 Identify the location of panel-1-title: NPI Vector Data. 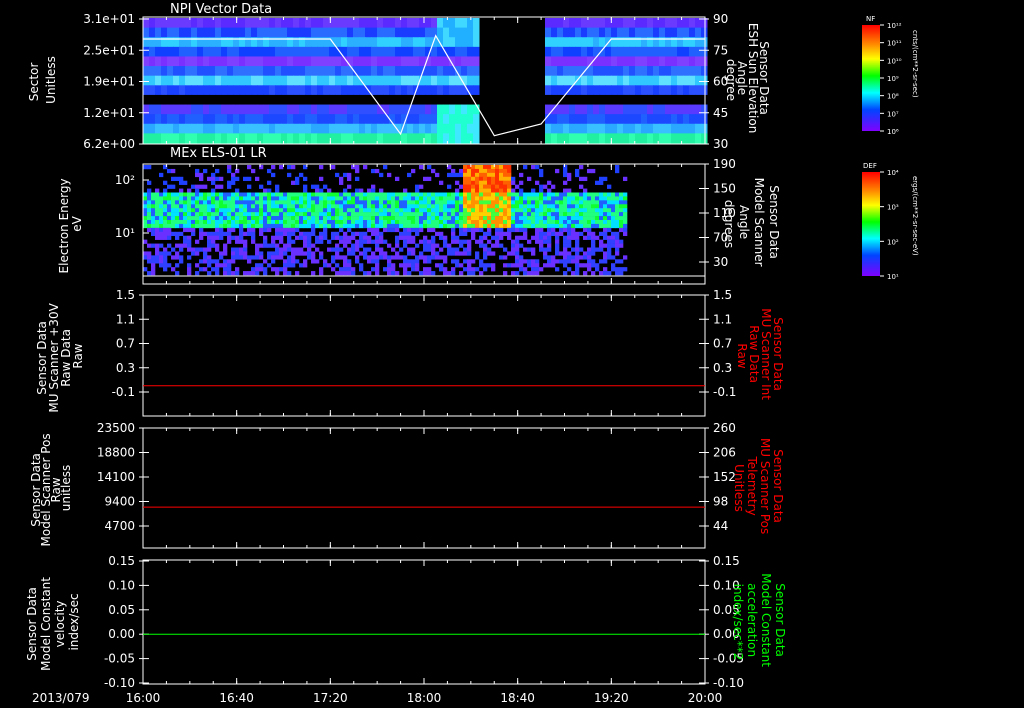
(221, 9).